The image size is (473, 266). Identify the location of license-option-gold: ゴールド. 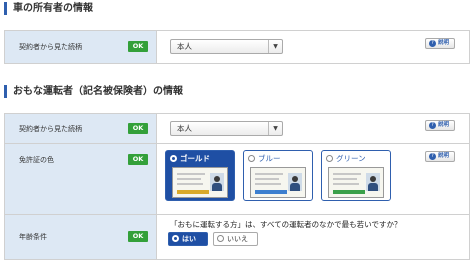
(200, 175).